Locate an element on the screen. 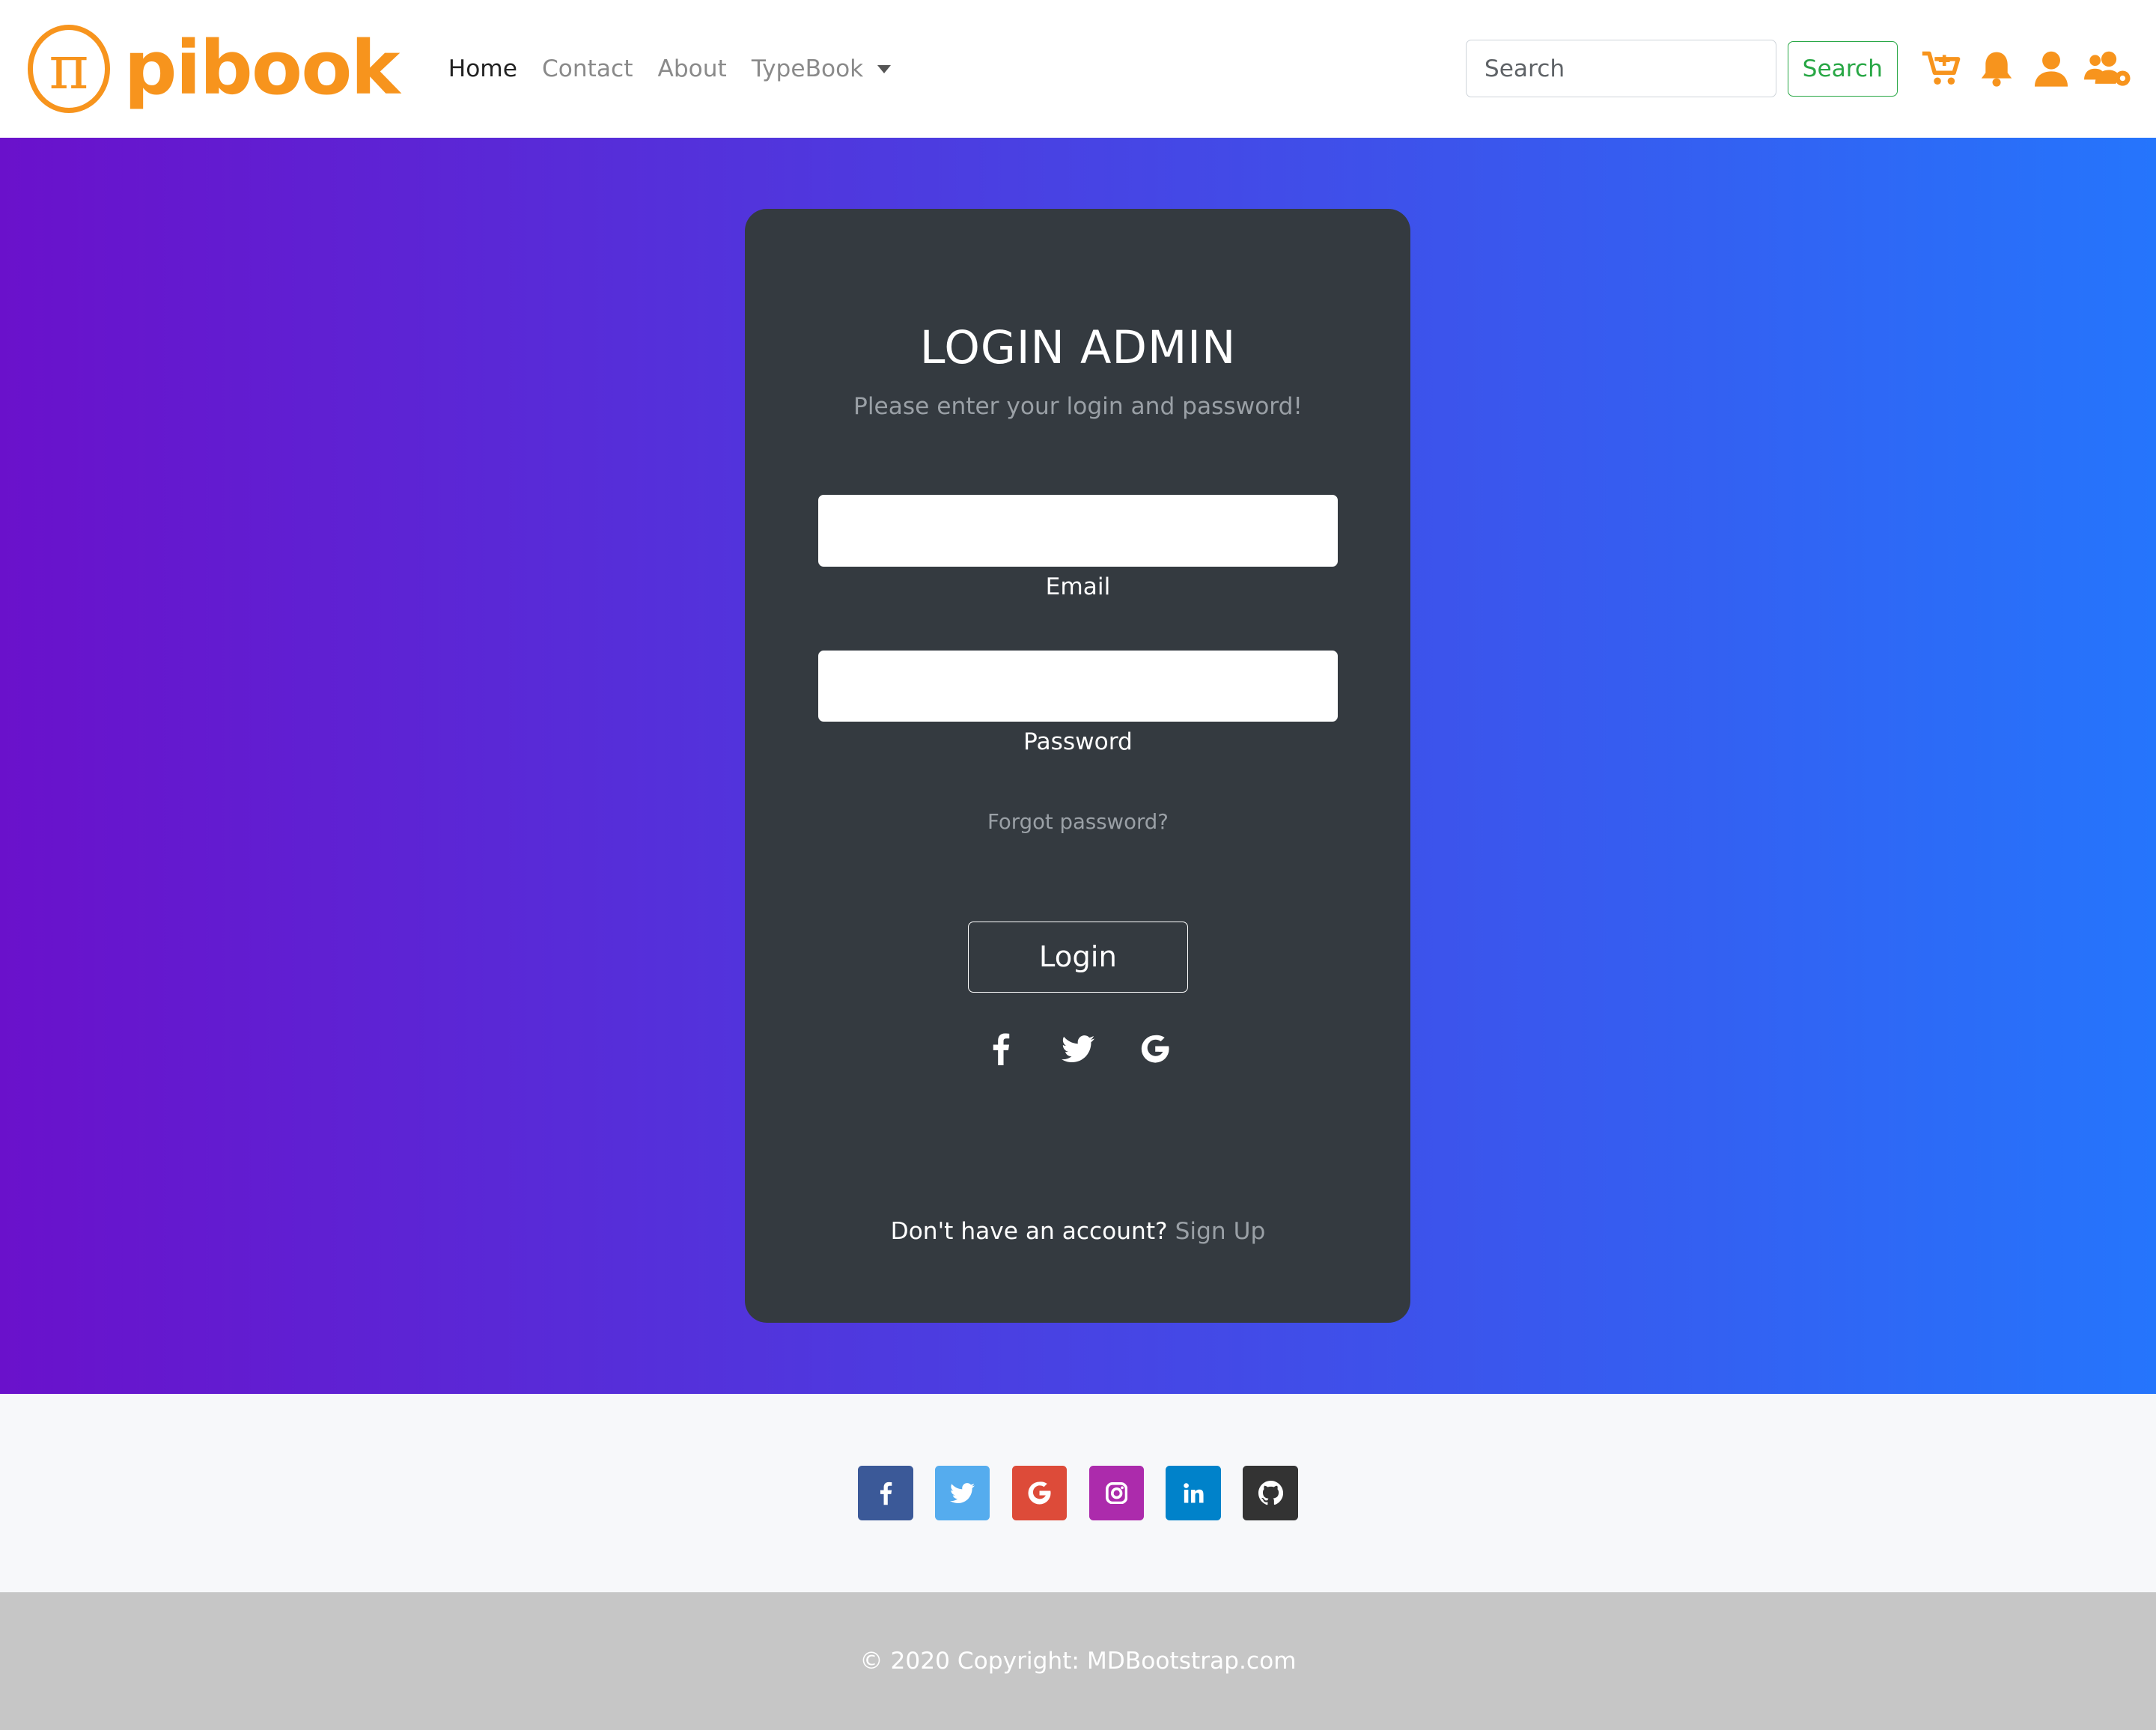  linkedin-icon is located at coordinates (1193, 1493).